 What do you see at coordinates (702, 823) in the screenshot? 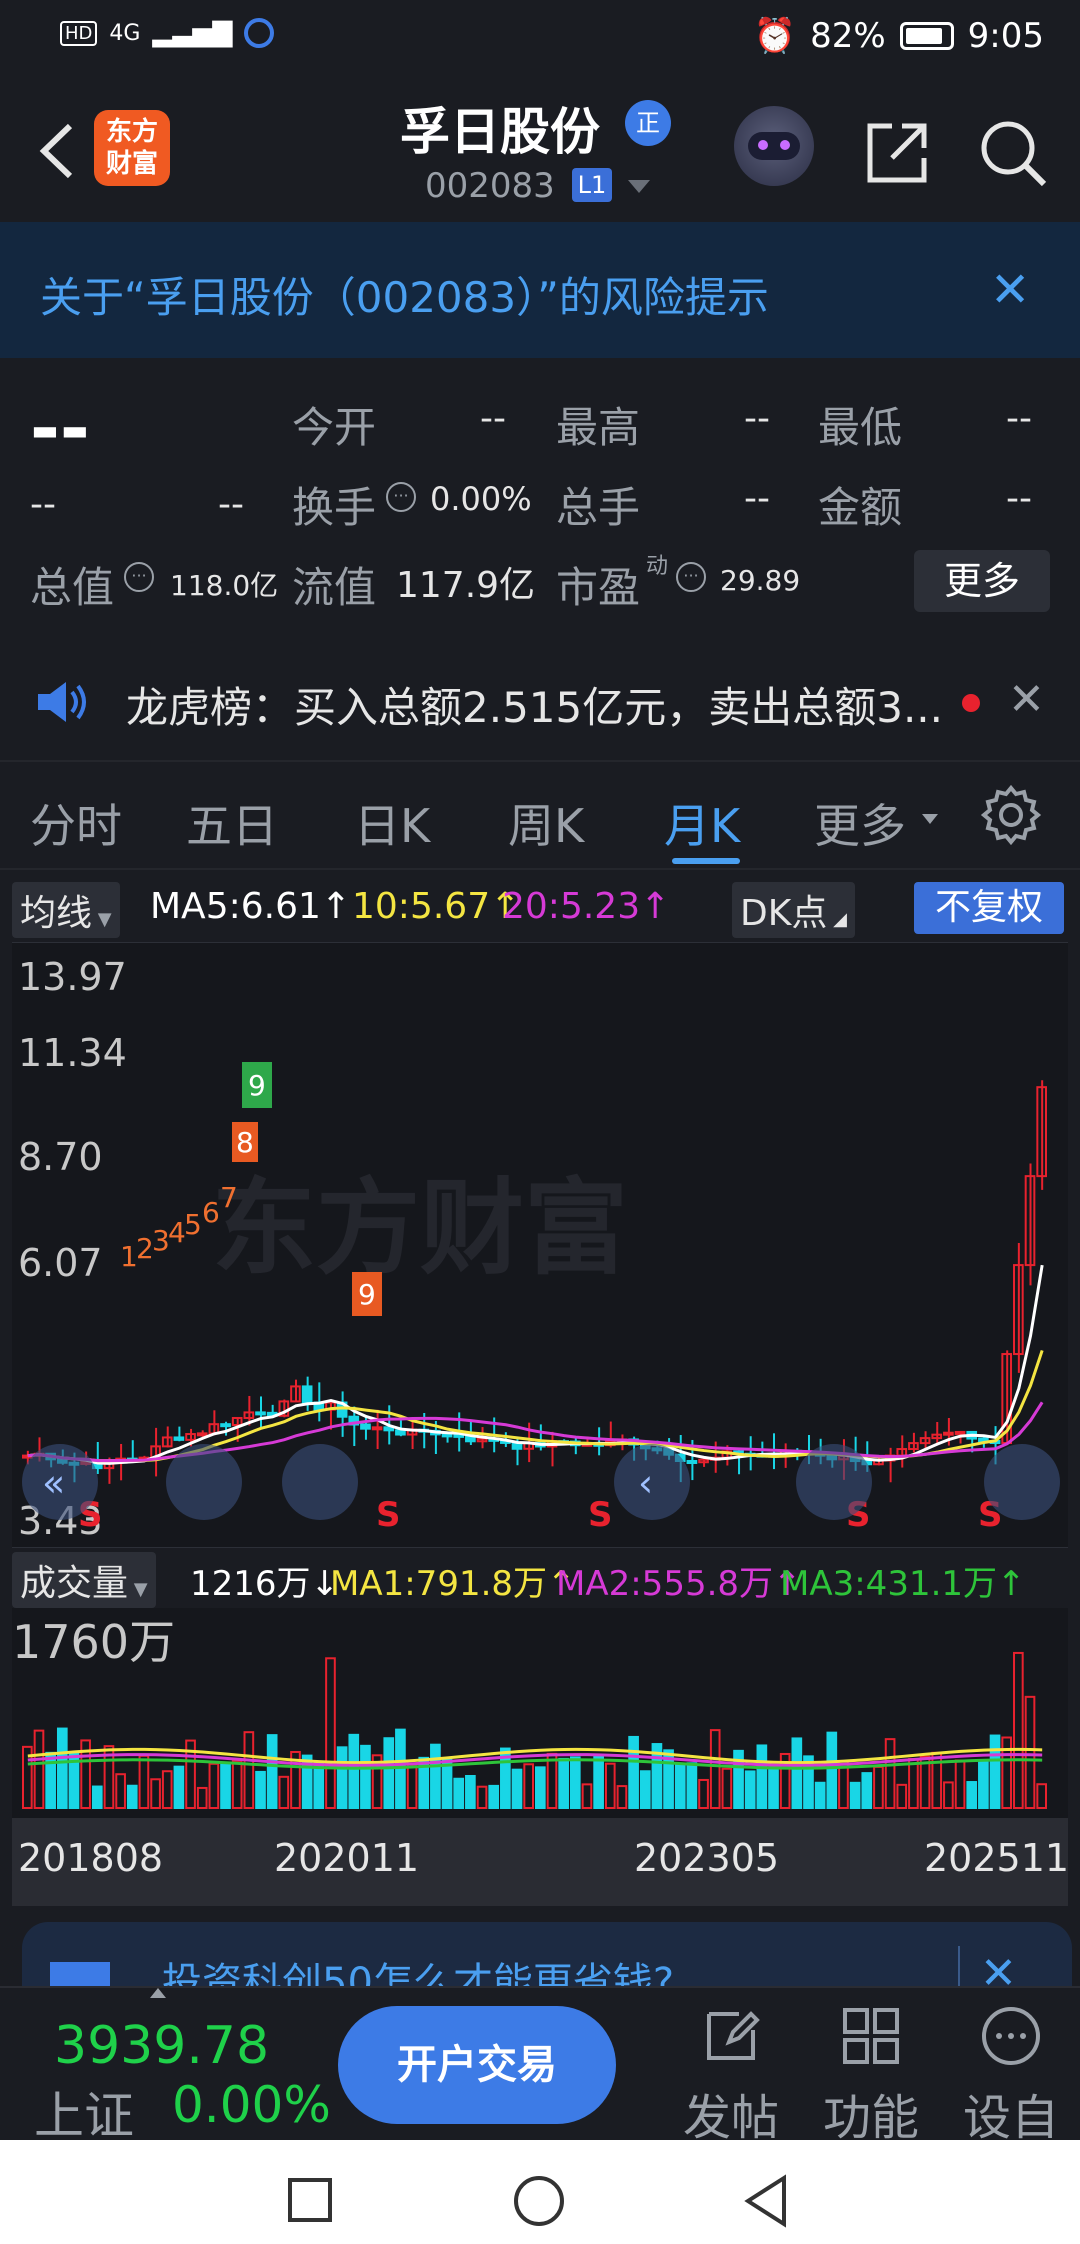
I see `tab-monthly-k: 月K` at bounding box center [702, 823].